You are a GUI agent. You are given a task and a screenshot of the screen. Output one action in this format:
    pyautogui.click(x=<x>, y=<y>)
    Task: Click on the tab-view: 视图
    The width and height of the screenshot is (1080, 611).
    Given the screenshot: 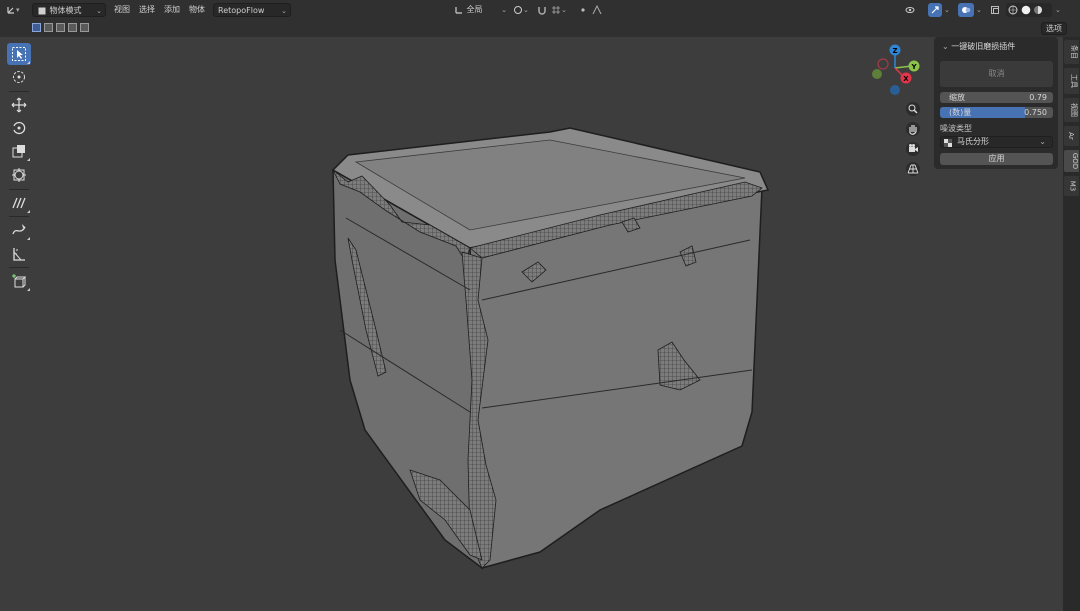 What is the action you would take?
    pyautogui.click(x=1071, y=110)
    